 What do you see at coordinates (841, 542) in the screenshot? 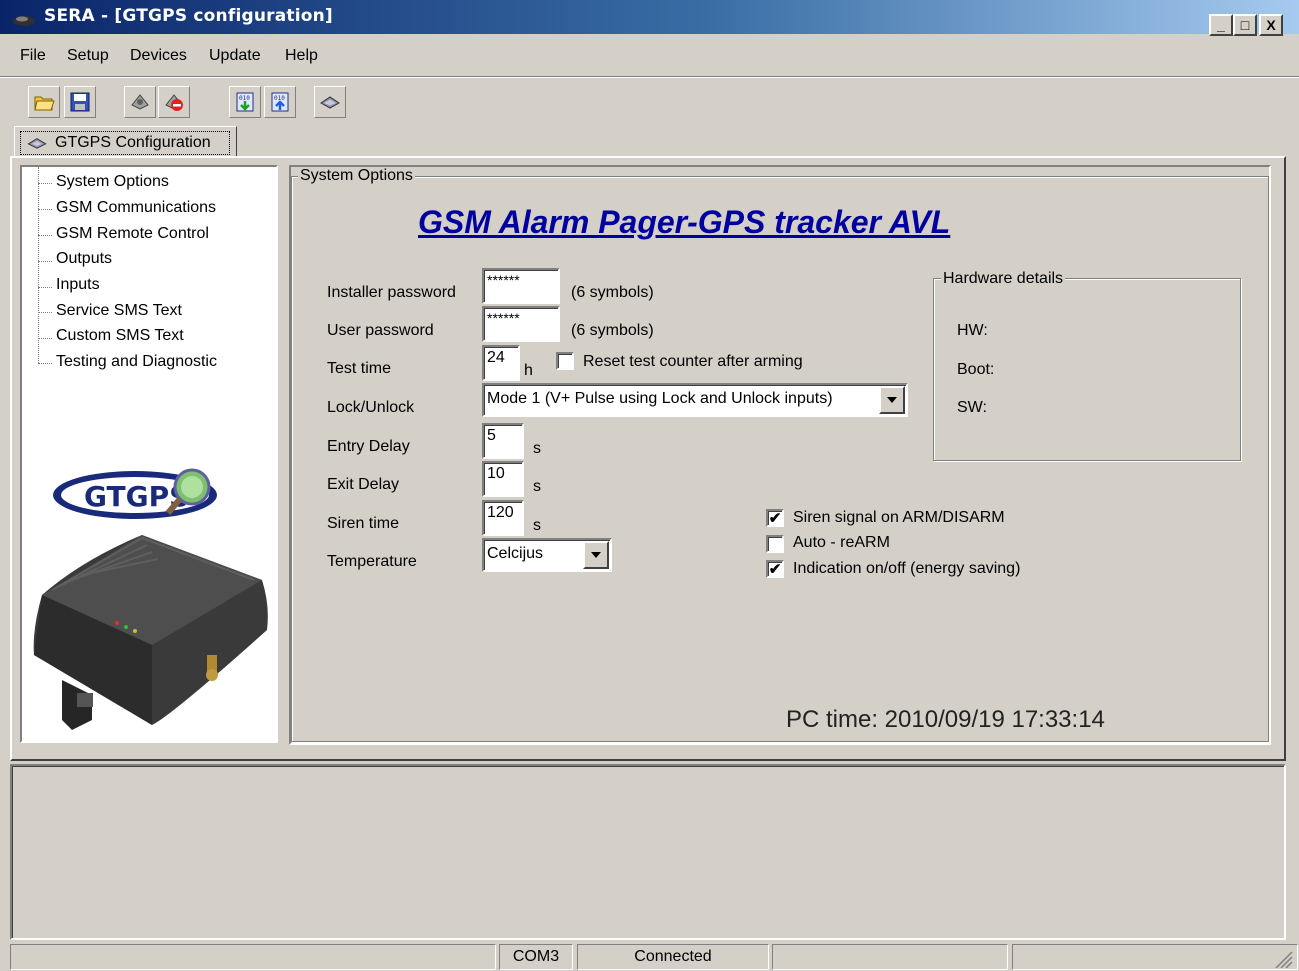
I see `auto-rearm-label: Auto - reARM` at bounding box center [841, 542].